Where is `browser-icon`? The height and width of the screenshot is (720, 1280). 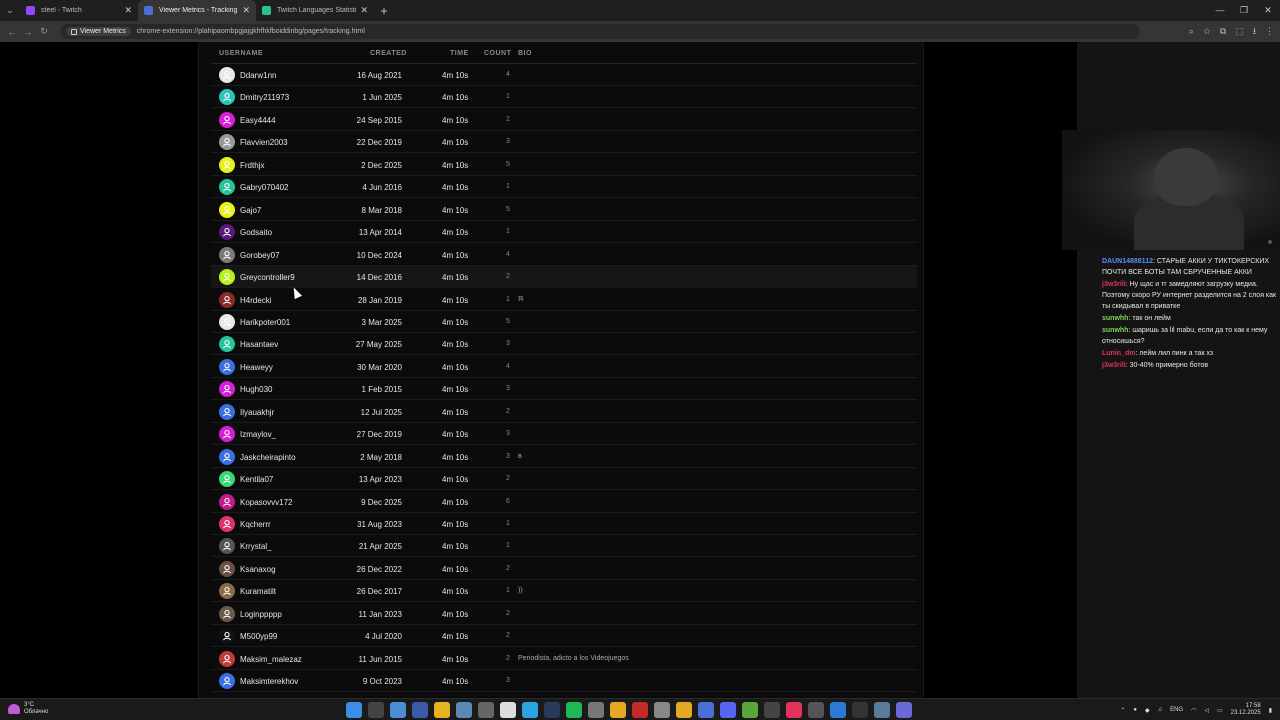 browser-icon is located at coordinates (706, 710).